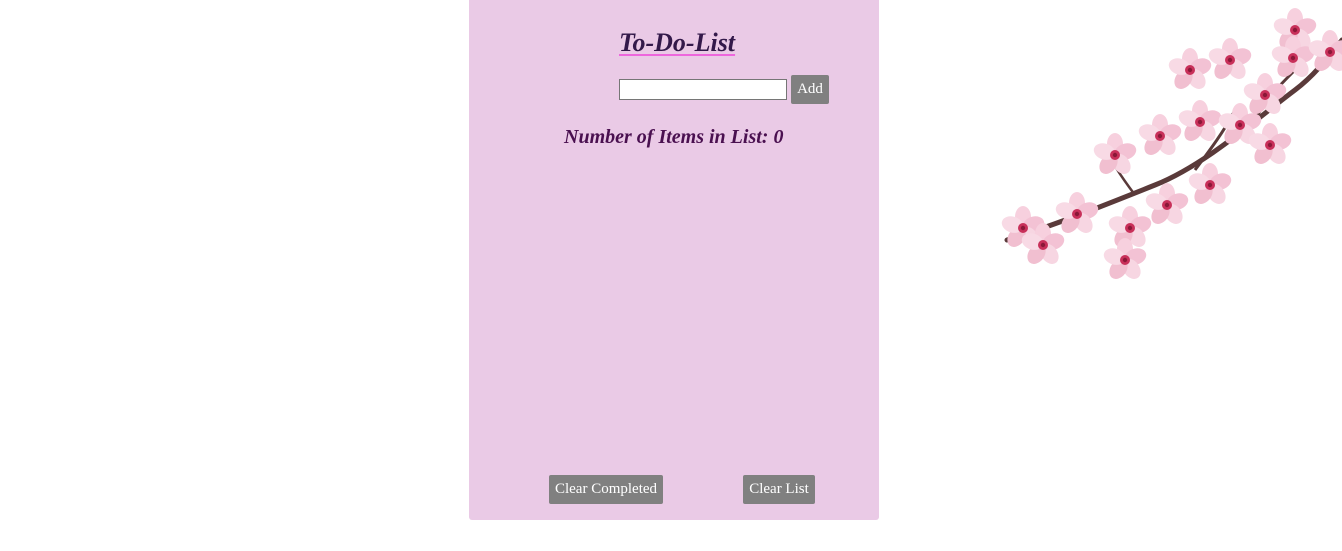  What do you see at coordinates (779, 489) in the screenshot?
I see `clear-list-button: Clear List` at bounding box center [779, 489].